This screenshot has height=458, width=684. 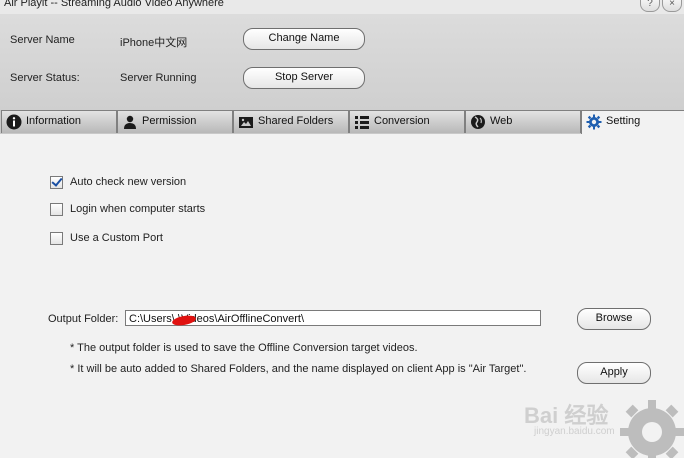 I want to click on info-icon, so click(x=14, y=122).